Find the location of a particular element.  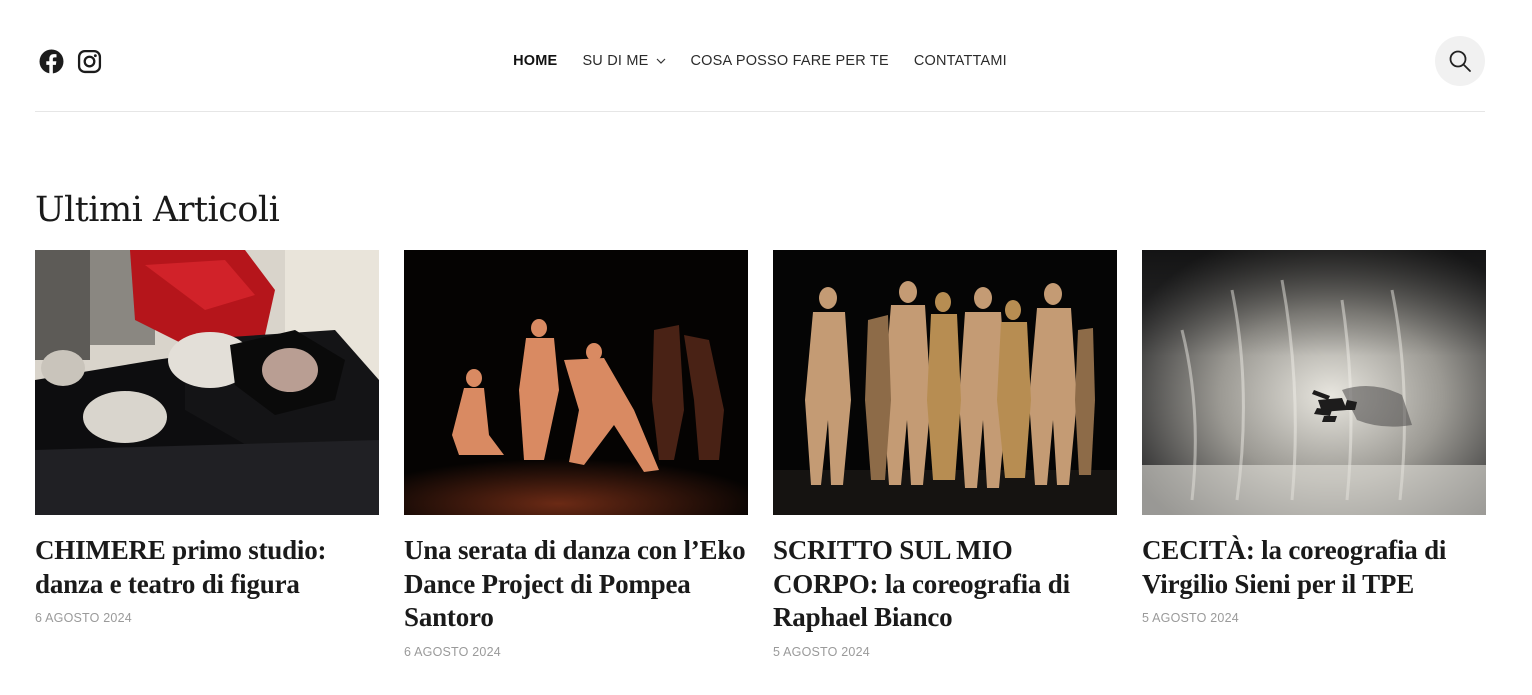

chevron-down-icon is located at coordinates (660, 61).